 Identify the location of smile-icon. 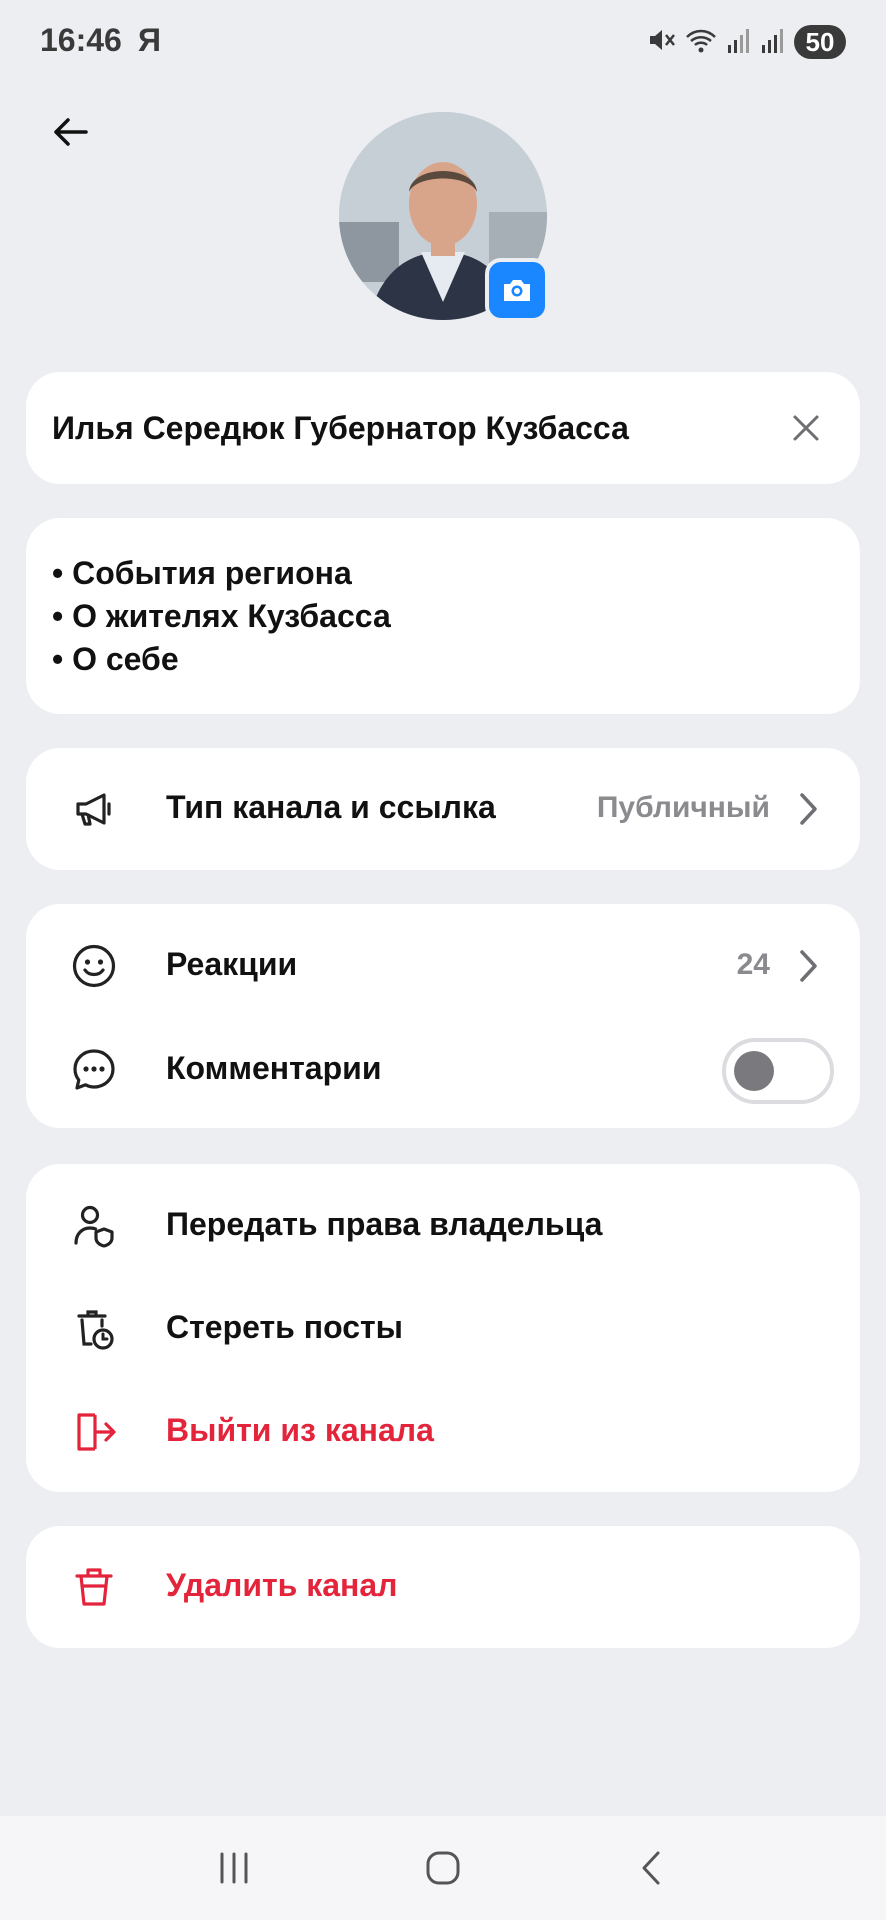
(94, 966).